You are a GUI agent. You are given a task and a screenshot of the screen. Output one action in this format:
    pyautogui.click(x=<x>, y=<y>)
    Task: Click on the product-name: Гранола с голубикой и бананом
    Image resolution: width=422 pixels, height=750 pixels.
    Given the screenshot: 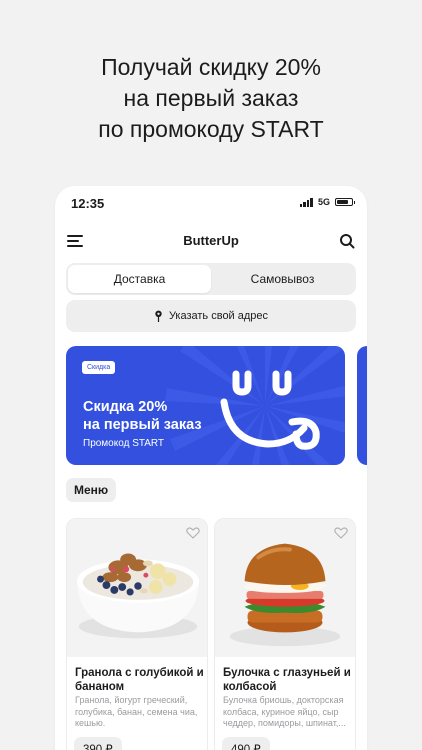 What is the action you would take?
    pyautogui.click(x=139, y=680)
    